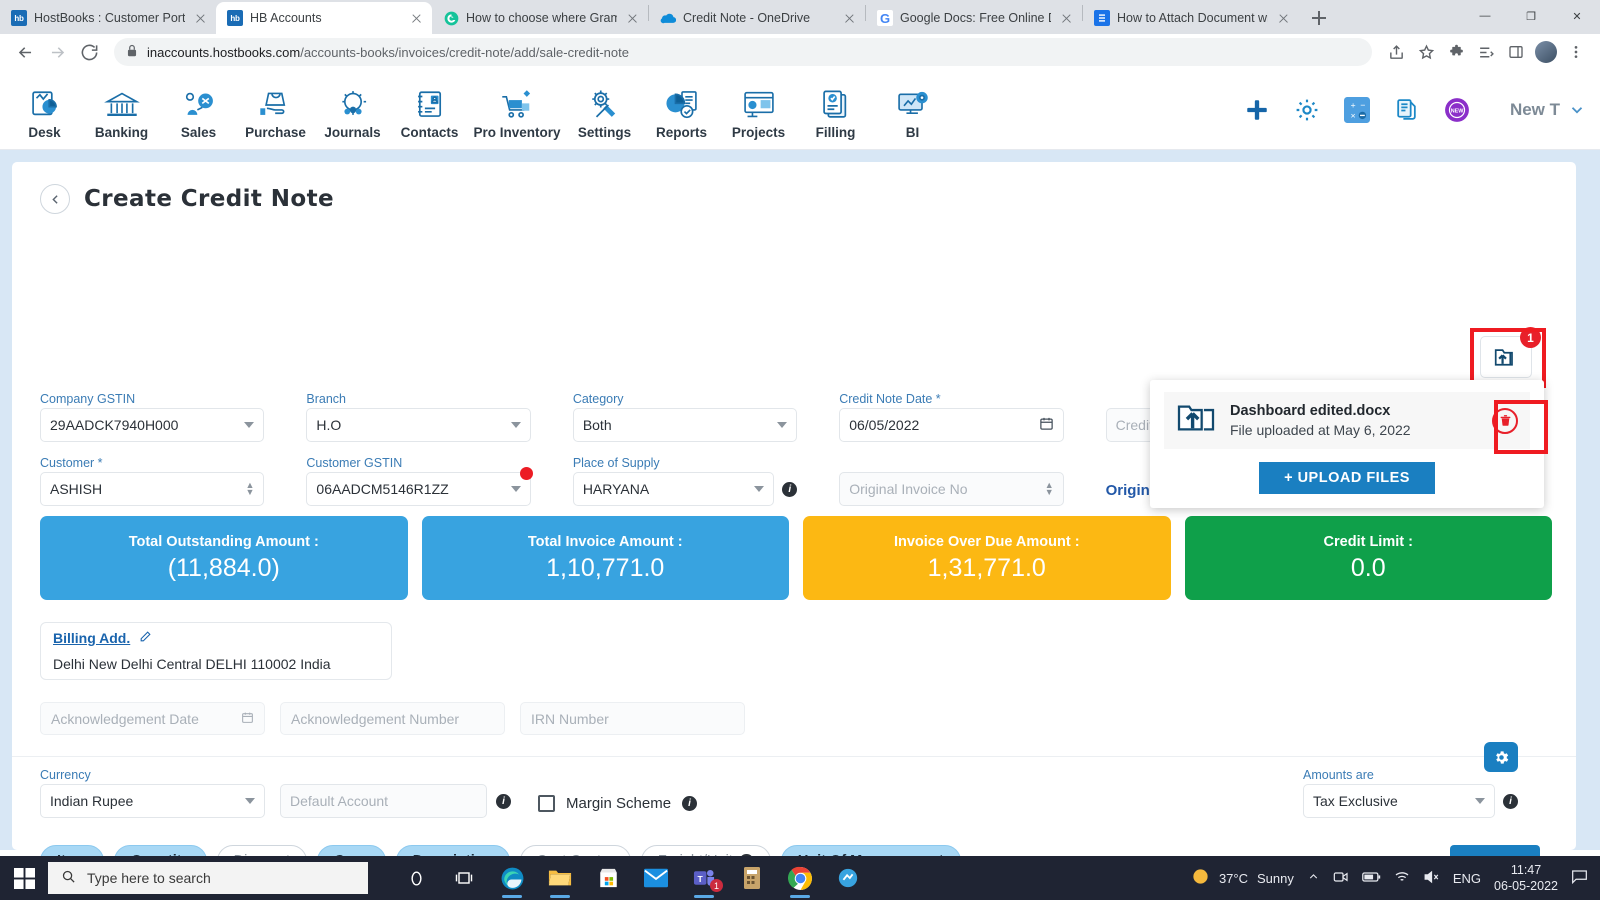  I want to click on nav-item-journals: Journals, so click(352, 110).